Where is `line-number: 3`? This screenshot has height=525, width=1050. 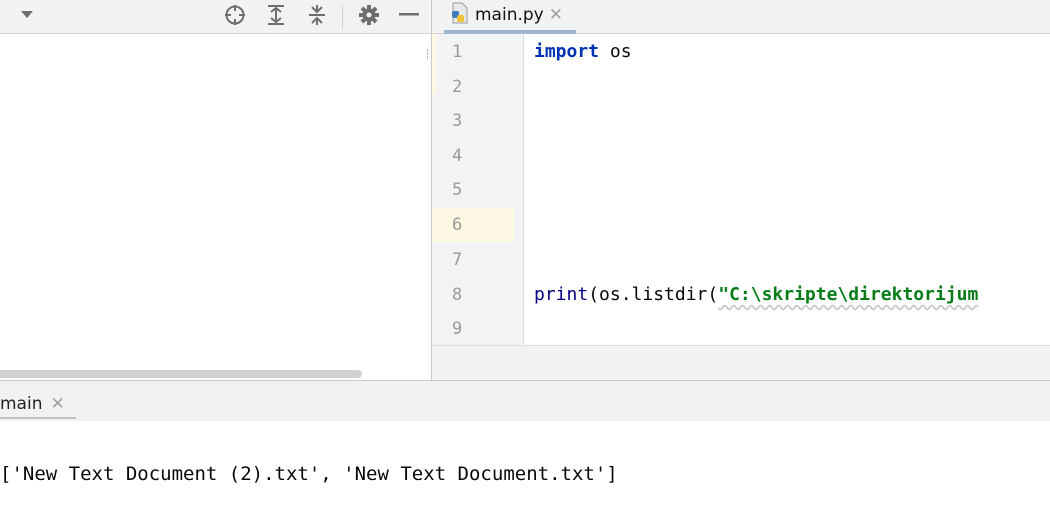
line-number: 3 is located at coordinates (457, 121).